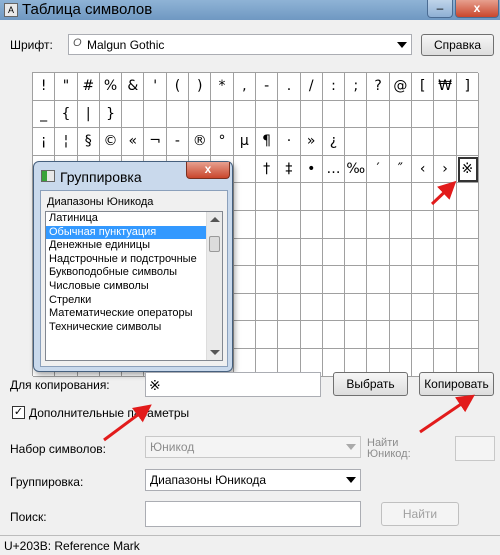  What do you see at coordinates (178, 87) in the screenshot?
I see `char-cell: (` at bounding box center [178, 87].